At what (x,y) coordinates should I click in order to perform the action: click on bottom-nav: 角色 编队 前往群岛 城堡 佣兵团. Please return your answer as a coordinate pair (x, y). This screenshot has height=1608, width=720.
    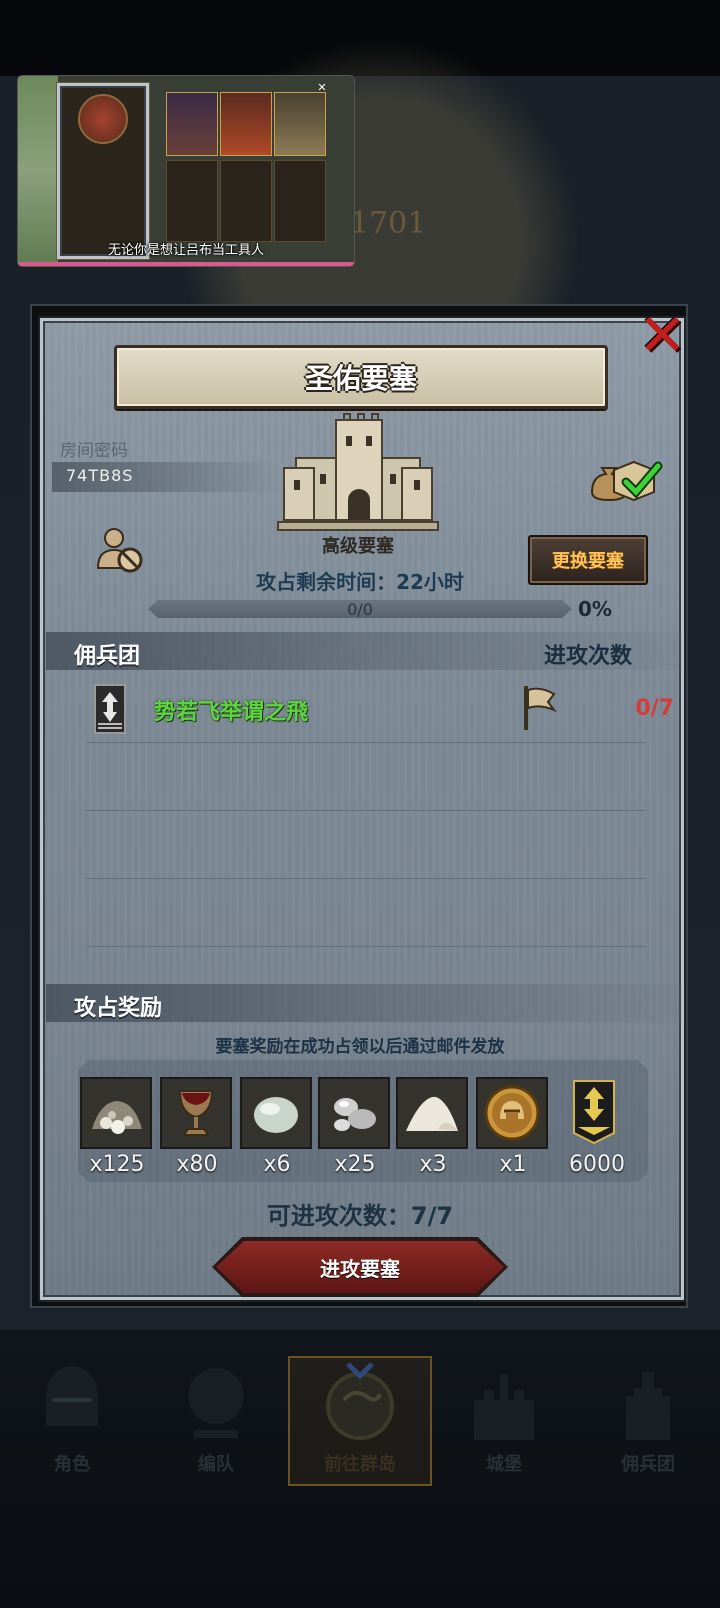
    Looking at the image, I should click on (360, 1421).